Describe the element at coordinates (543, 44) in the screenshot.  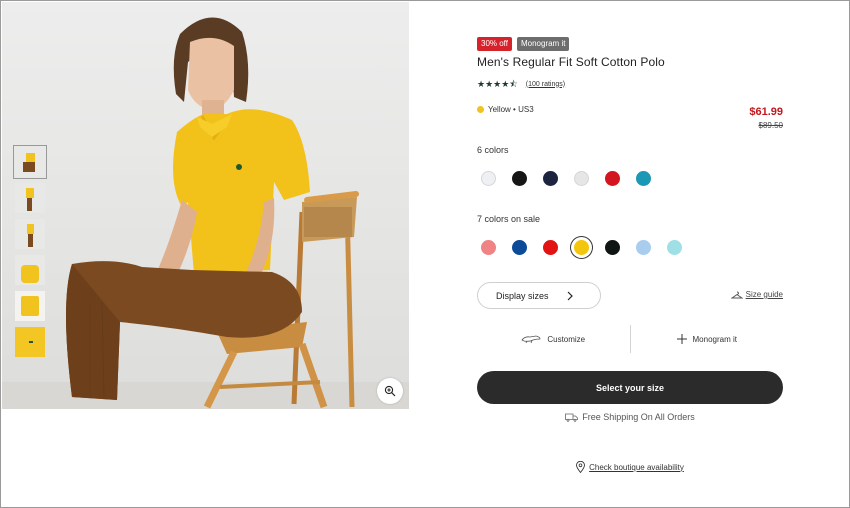
I see `monogram-badge: Monogram it` at that location.